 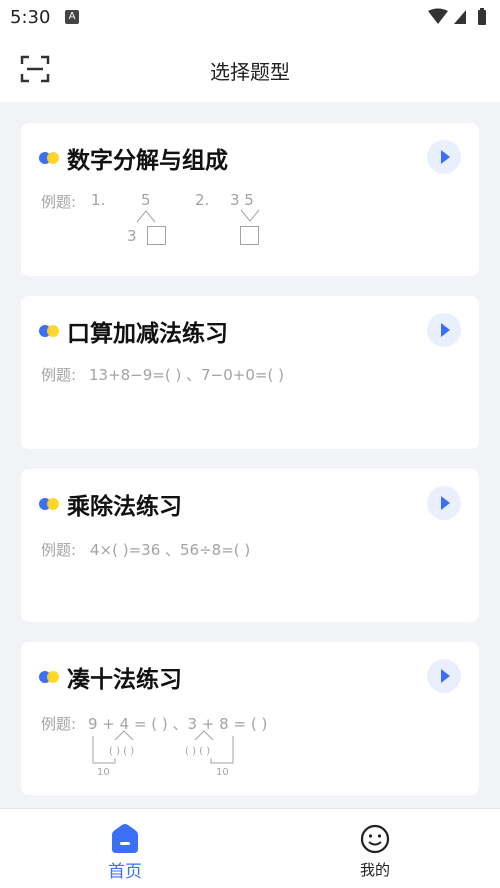 I want to click on merge-icon, so click(x=250, y=215).